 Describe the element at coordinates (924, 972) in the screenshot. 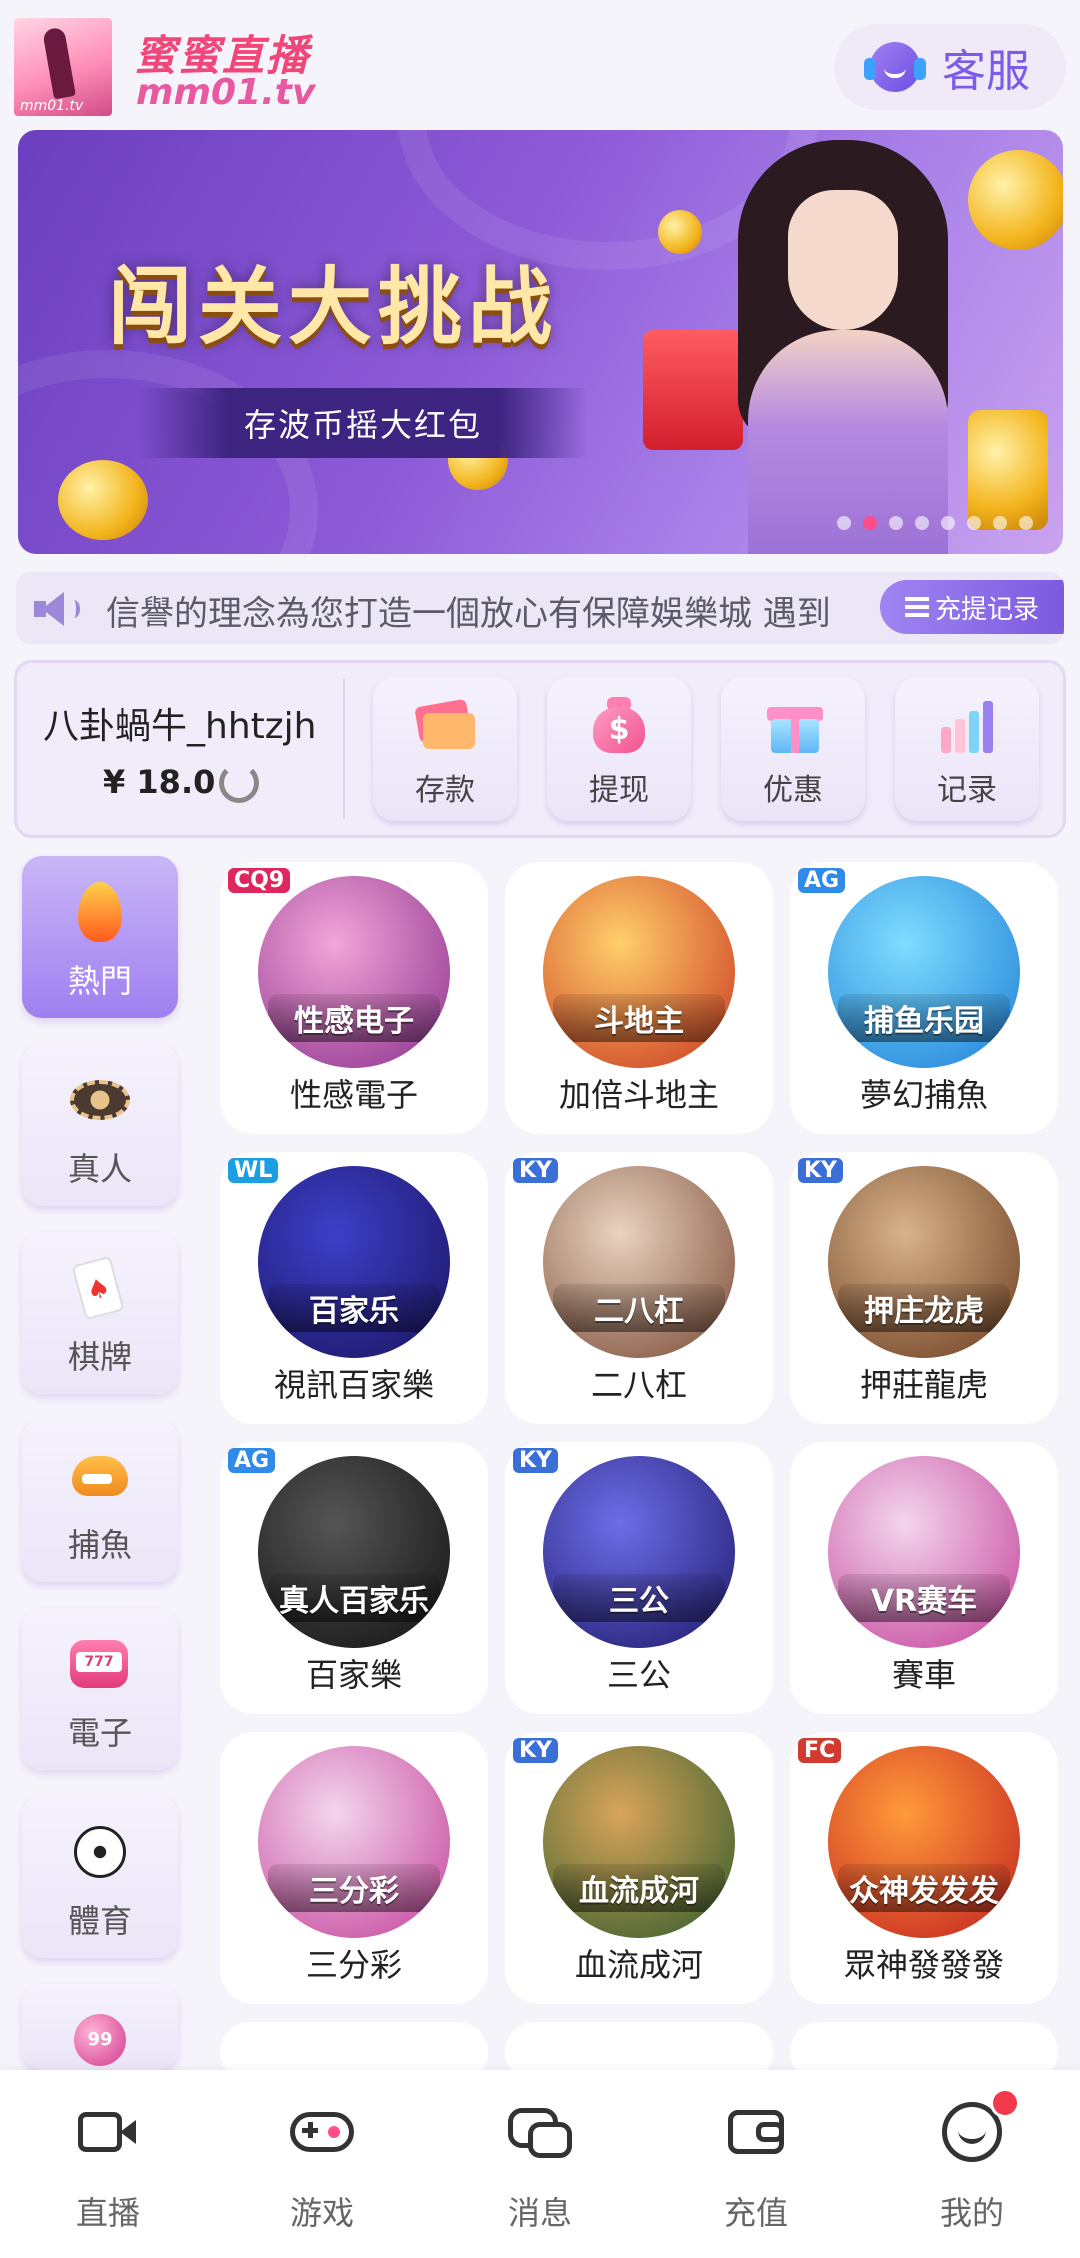

I see `game-thumbnail: 捕鱼乐园` at that location.